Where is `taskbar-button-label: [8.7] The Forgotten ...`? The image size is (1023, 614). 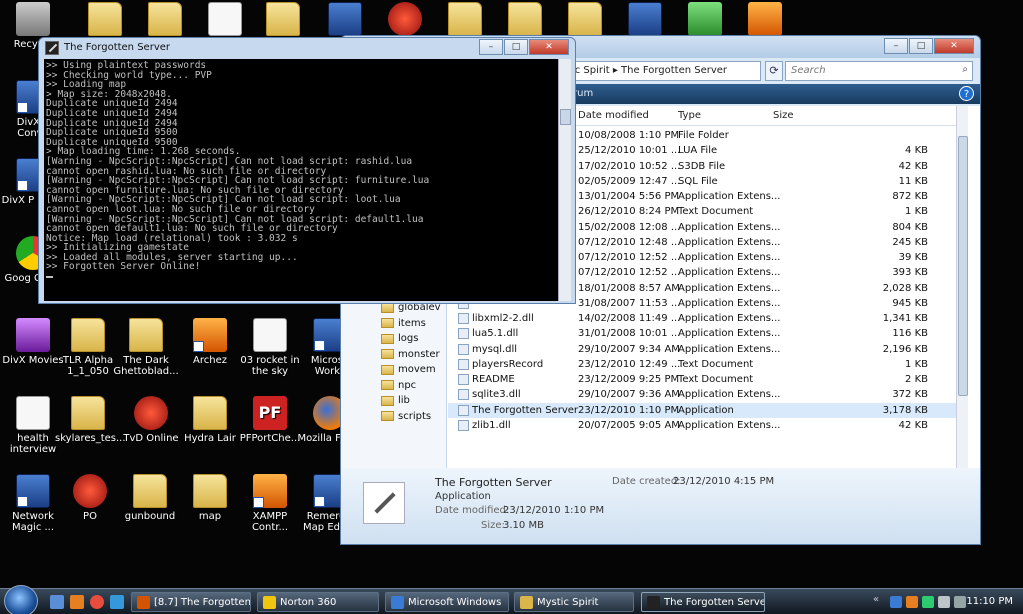 taskbar-button-label: [8.7] The Forgotten ... is located at coordinates (202, 602).